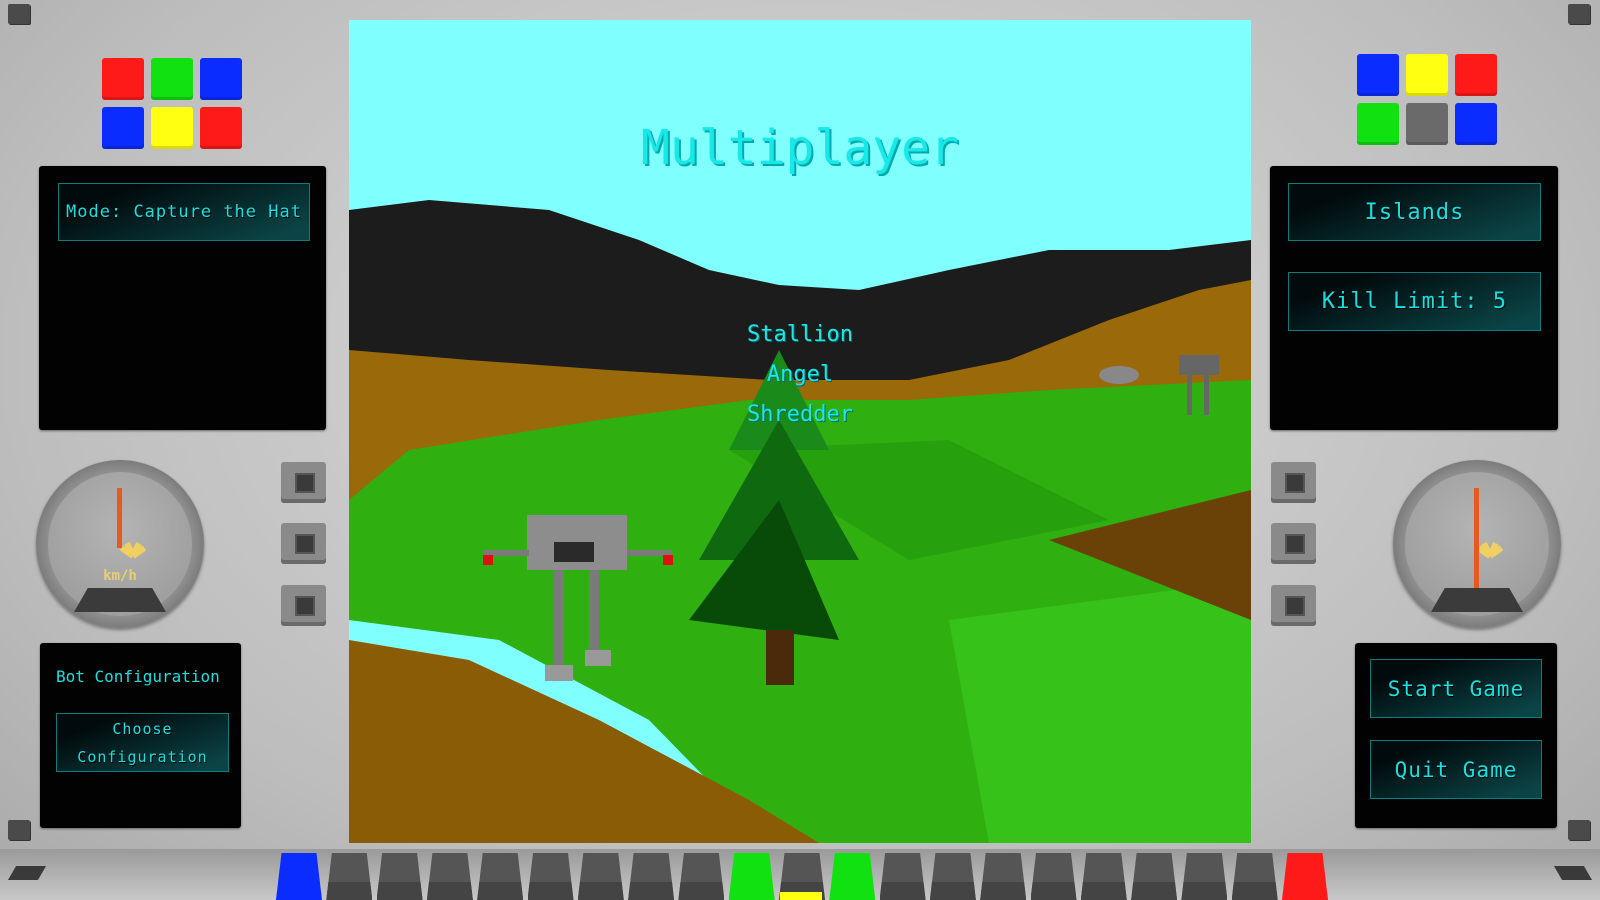 Image resolution: width=1600 pixels, height=900 pixels. I want to click on screen-title: Multiplayer, so click(800, 148).